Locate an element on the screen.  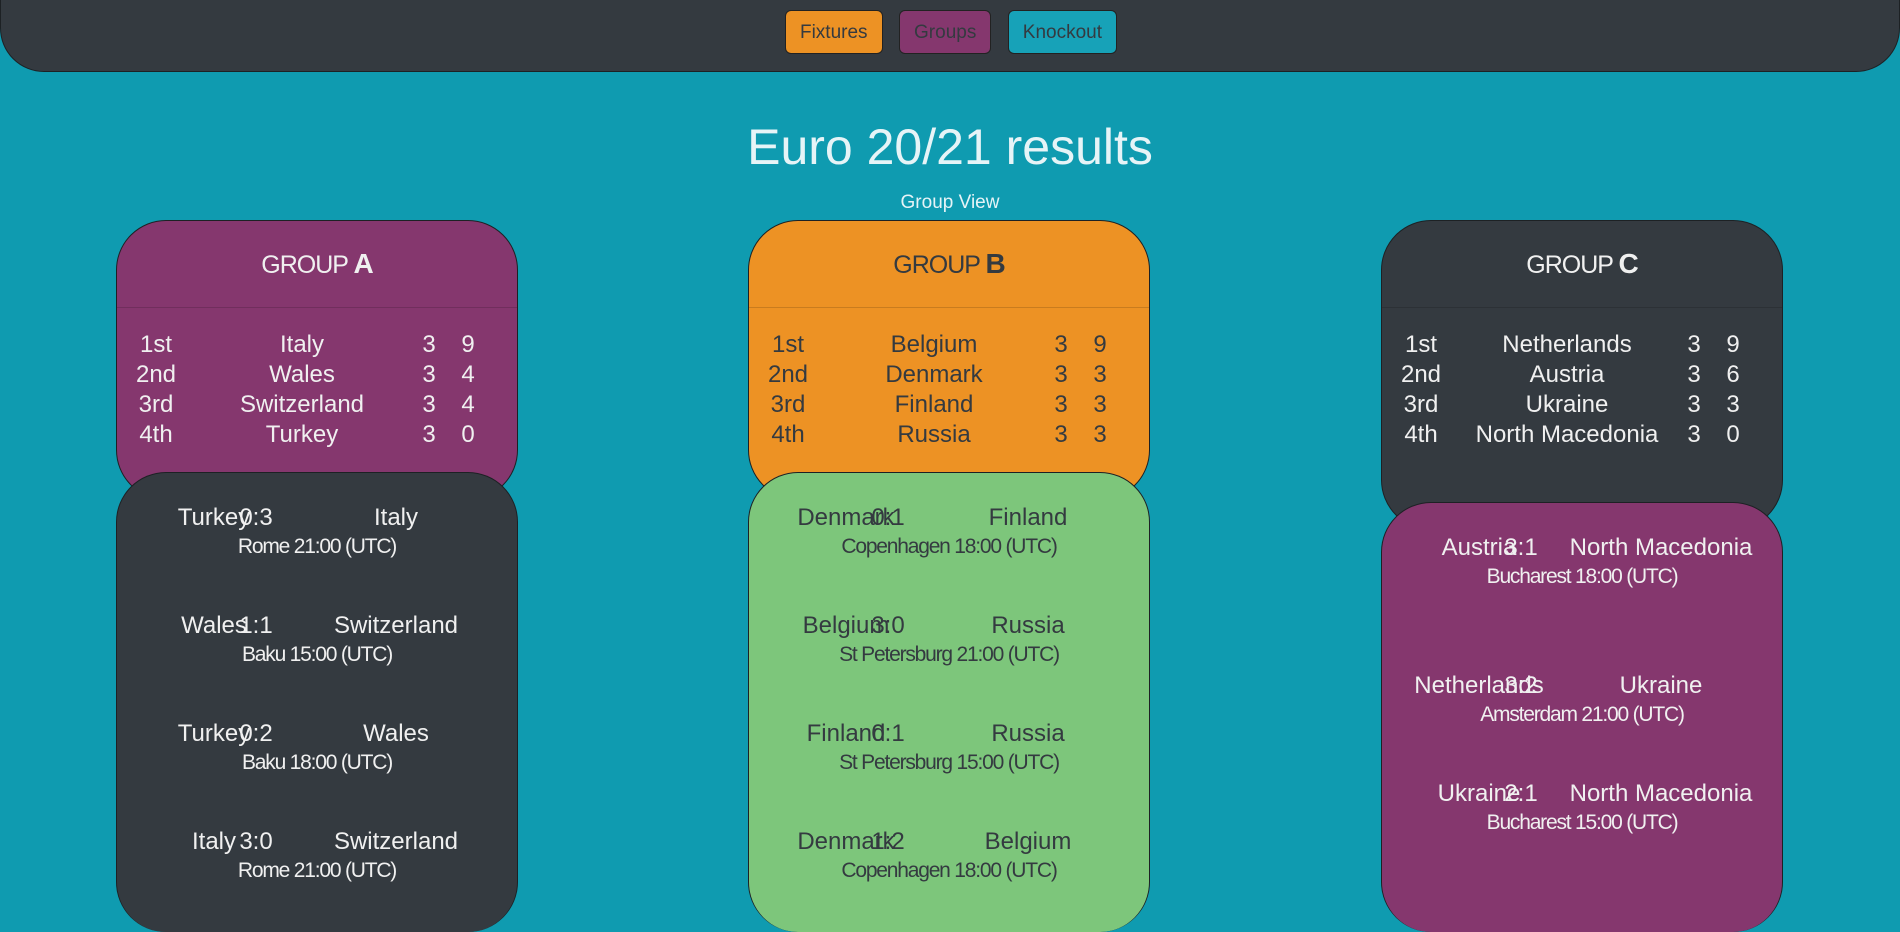
standing-row: 1st Italy 3 9 is located at coordinates (317, 345).